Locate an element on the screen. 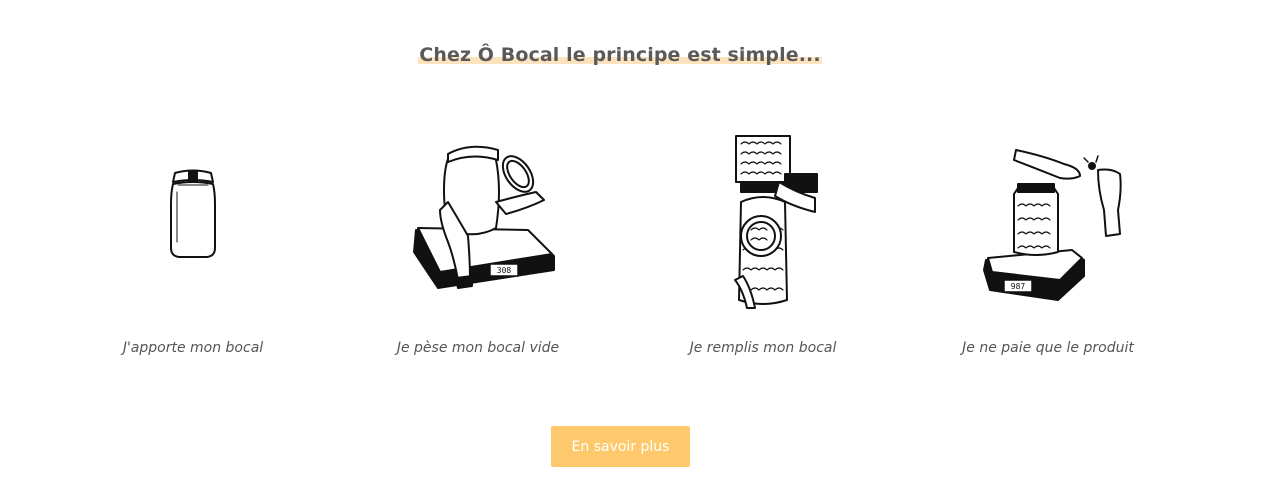  fill-jar-illustration is located at coordinates (776, 222).